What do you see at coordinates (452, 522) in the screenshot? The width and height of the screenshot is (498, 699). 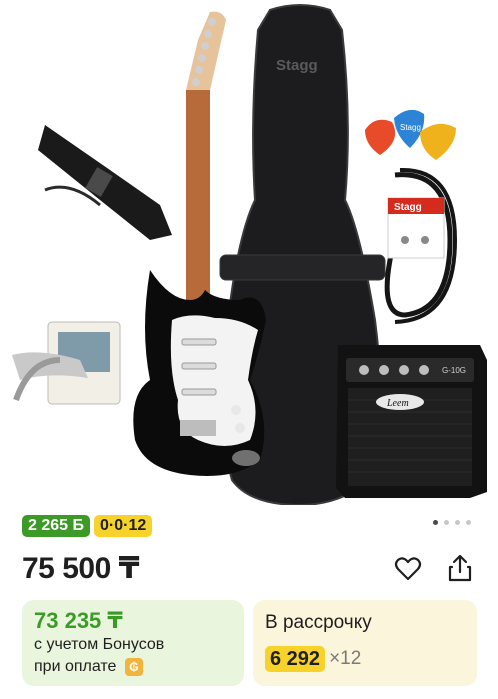 I see `carousel-indicator` at bounding box center [452, 522].